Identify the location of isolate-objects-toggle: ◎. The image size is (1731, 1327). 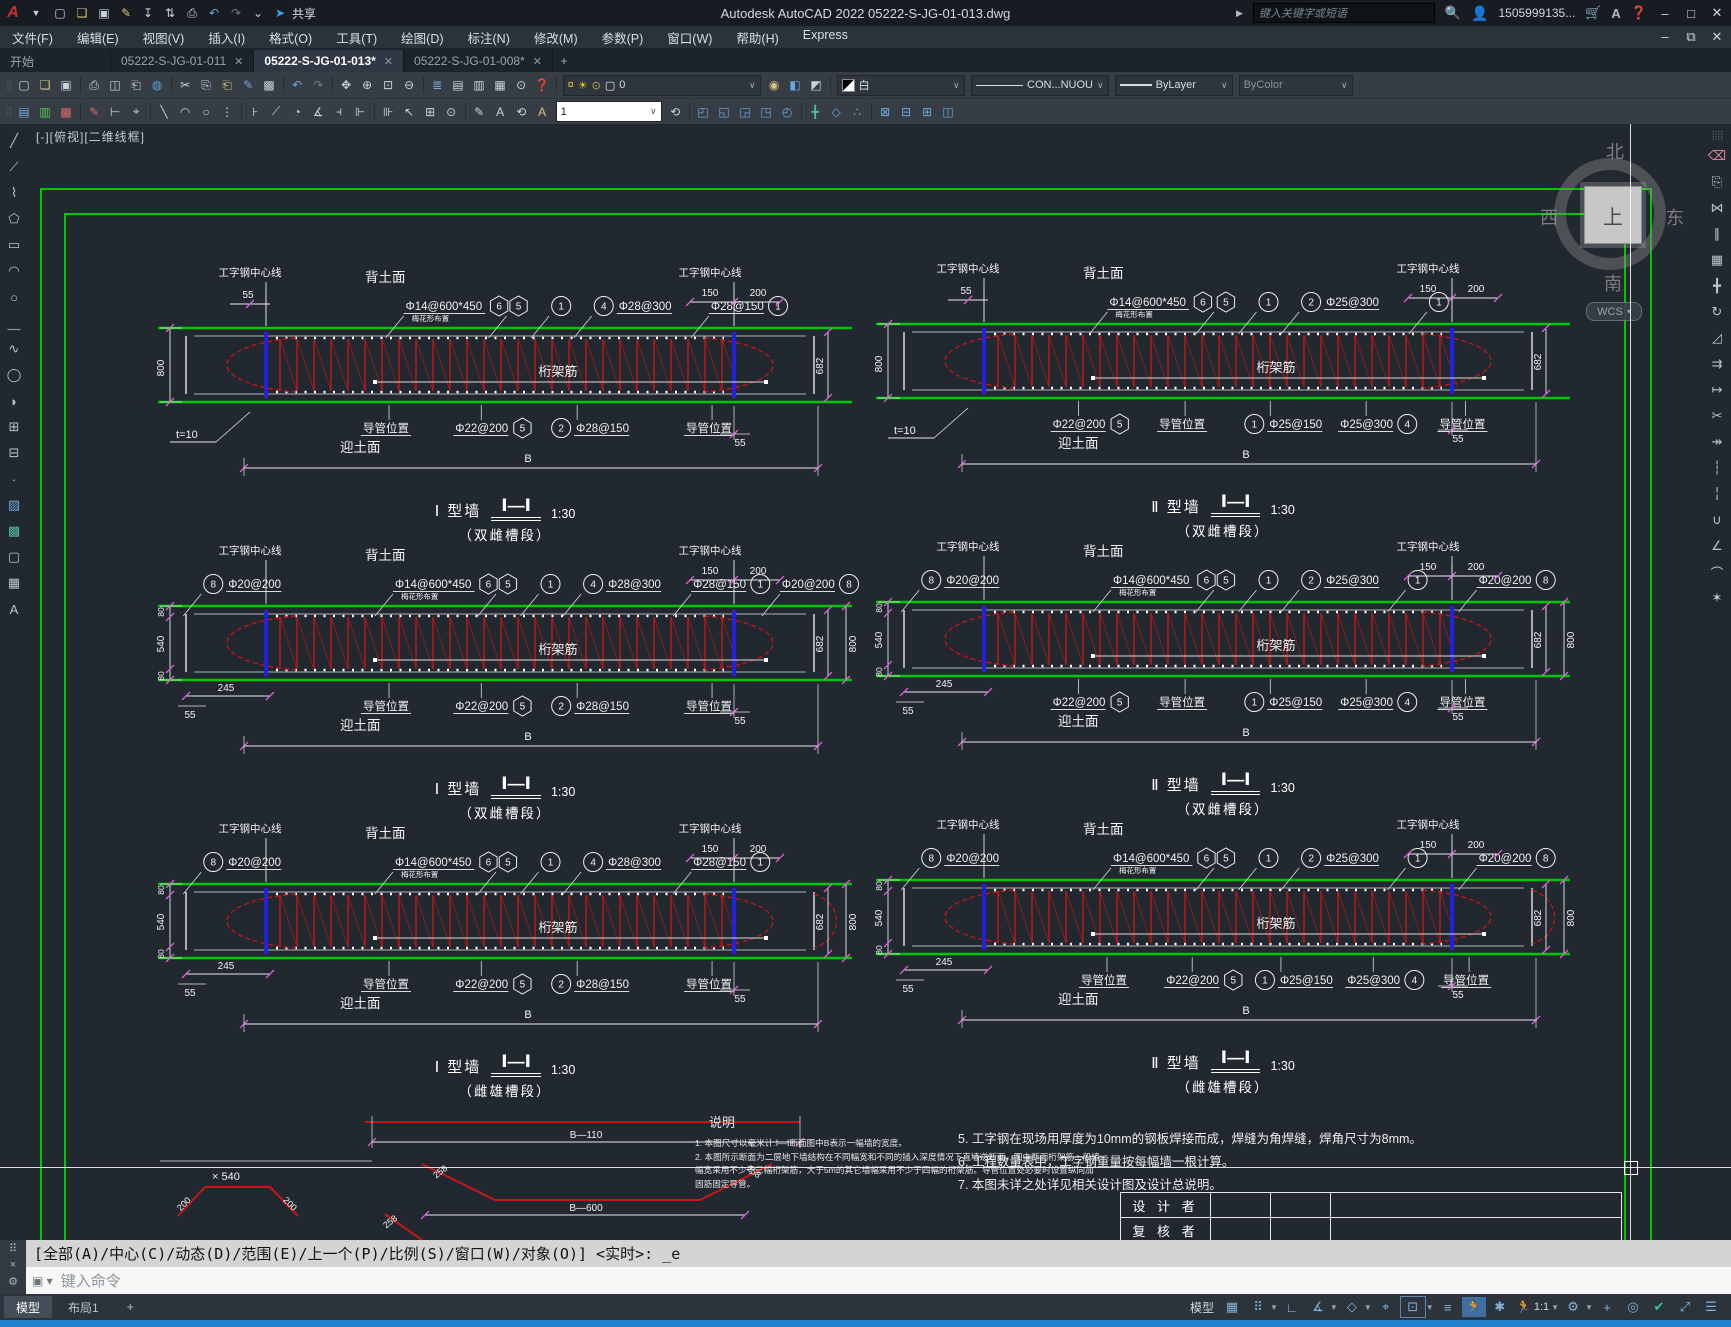
(1633, 1307).